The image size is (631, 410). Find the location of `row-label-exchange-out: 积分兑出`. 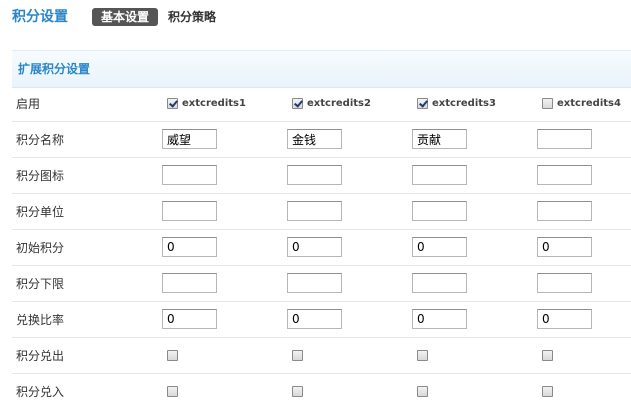

row-label-exchange-out: 积分兑出 is located at coordinates (40, 356).